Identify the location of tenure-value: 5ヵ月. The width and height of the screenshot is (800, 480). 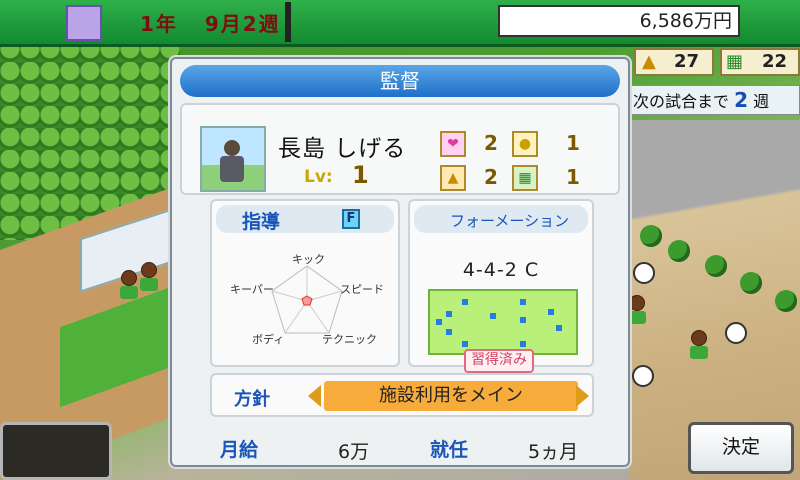
(553, 452).